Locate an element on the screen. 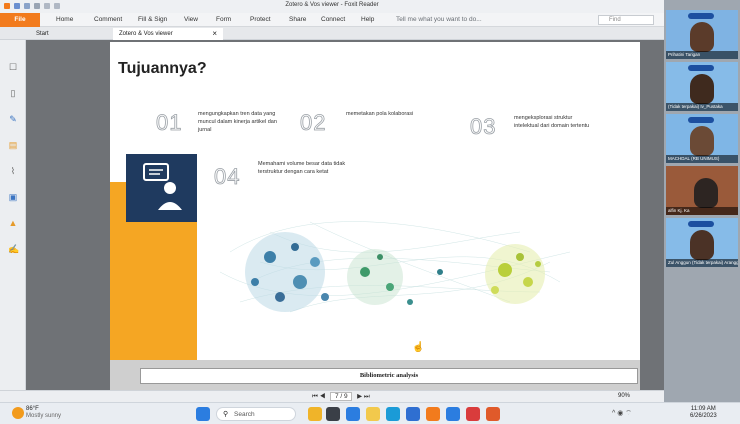  network-cluster-green is located at coordinates (395, 277).